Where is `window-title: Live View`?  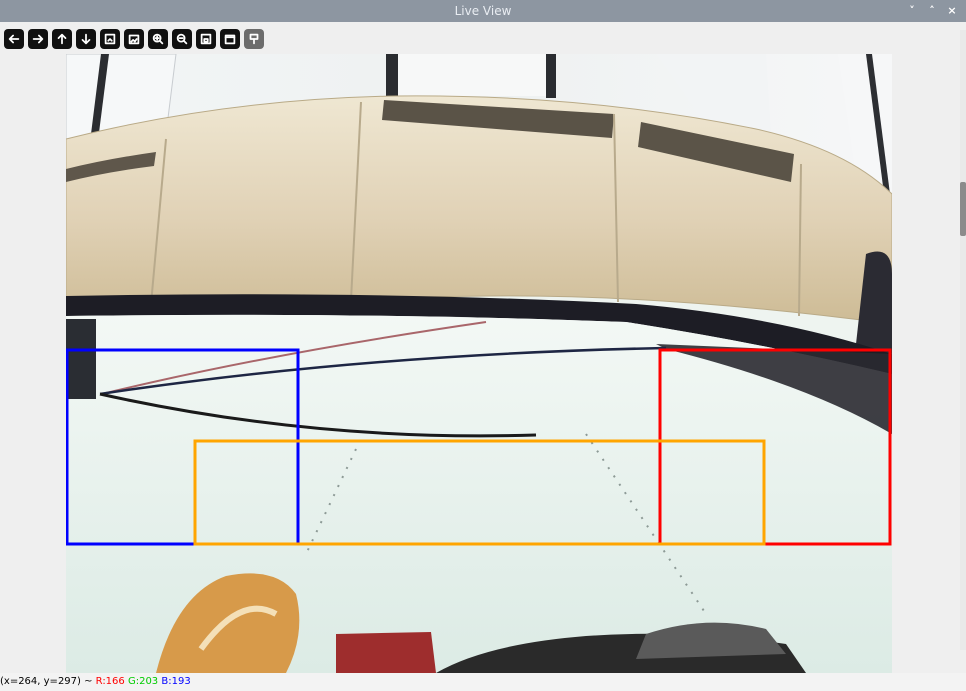
window-title: Live View is located at coordinates (483, 11).